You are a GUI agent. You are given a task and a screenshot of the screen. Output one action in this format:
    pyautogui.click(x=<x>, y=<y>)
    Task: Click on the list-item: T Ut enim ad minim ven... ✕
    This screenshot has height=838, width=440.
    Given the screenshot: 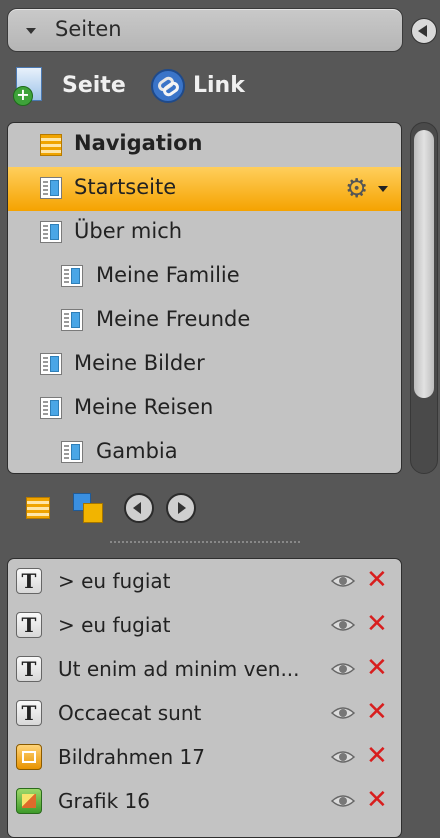 What is the action you would take?
    pyautogui.click(x=204, y=669)
    